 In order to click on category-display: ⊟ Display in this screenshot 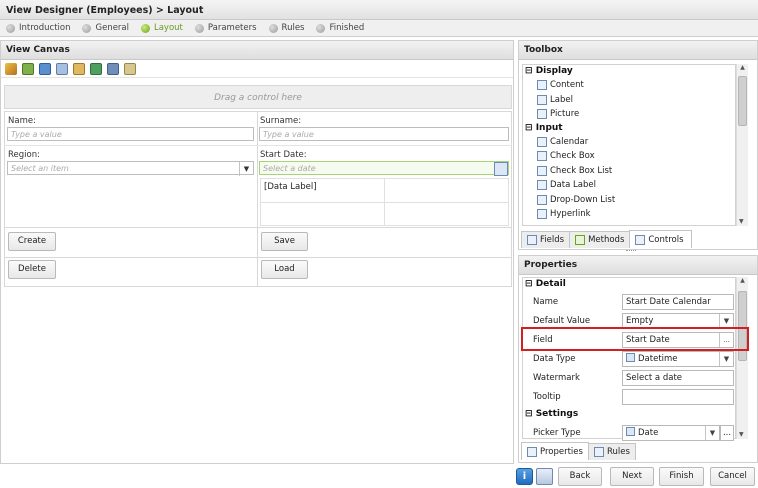, I will do `click(629, 71)`.